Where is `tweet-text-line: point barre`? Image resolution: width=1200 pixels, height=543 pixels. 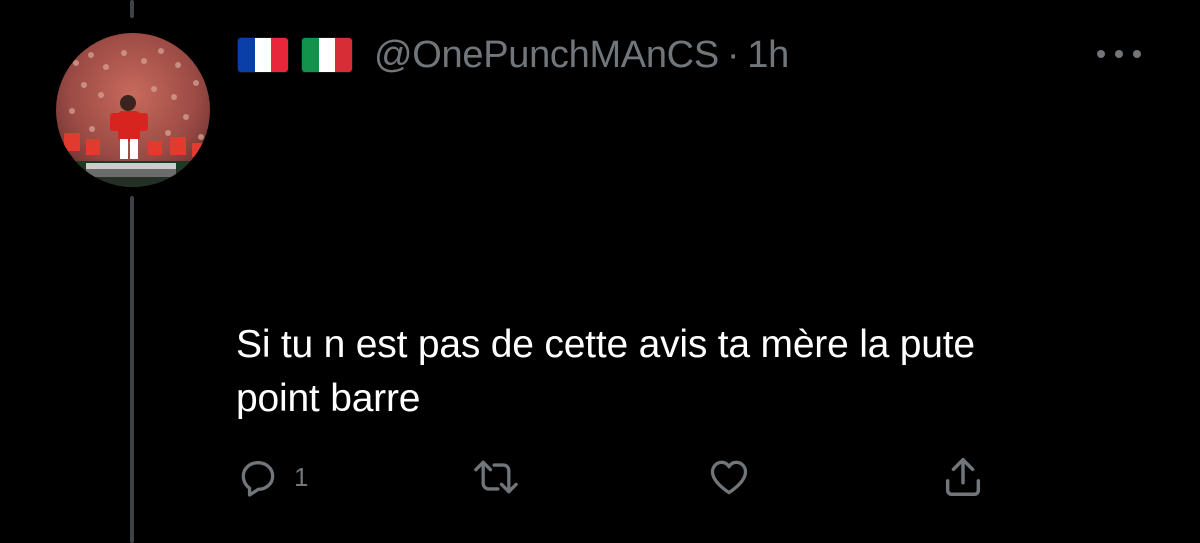
tweet-text-line: point barre is located at coordinates (328, 398).